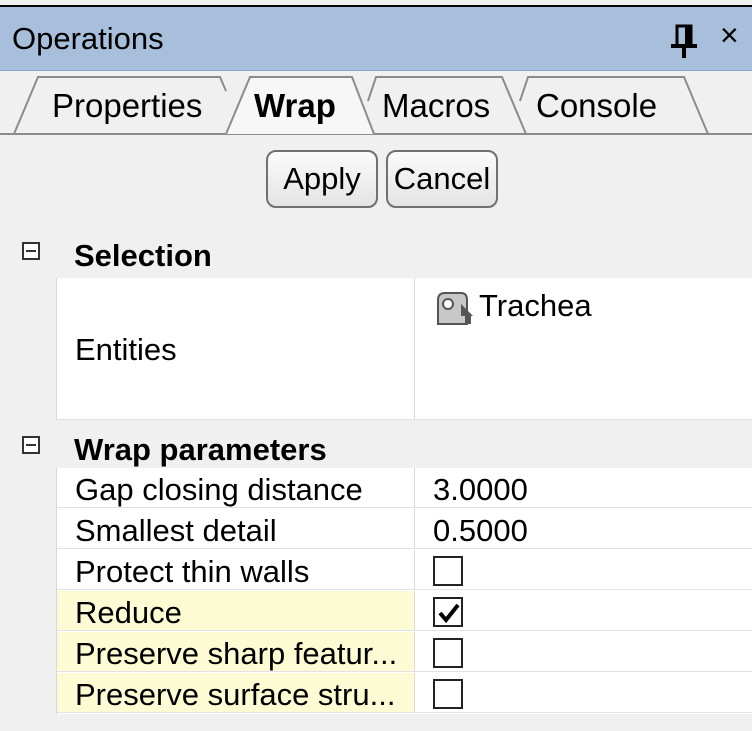  I want to click on gap-closing-distance-row: Gap closing distance 3.0000, so click(404, 488).